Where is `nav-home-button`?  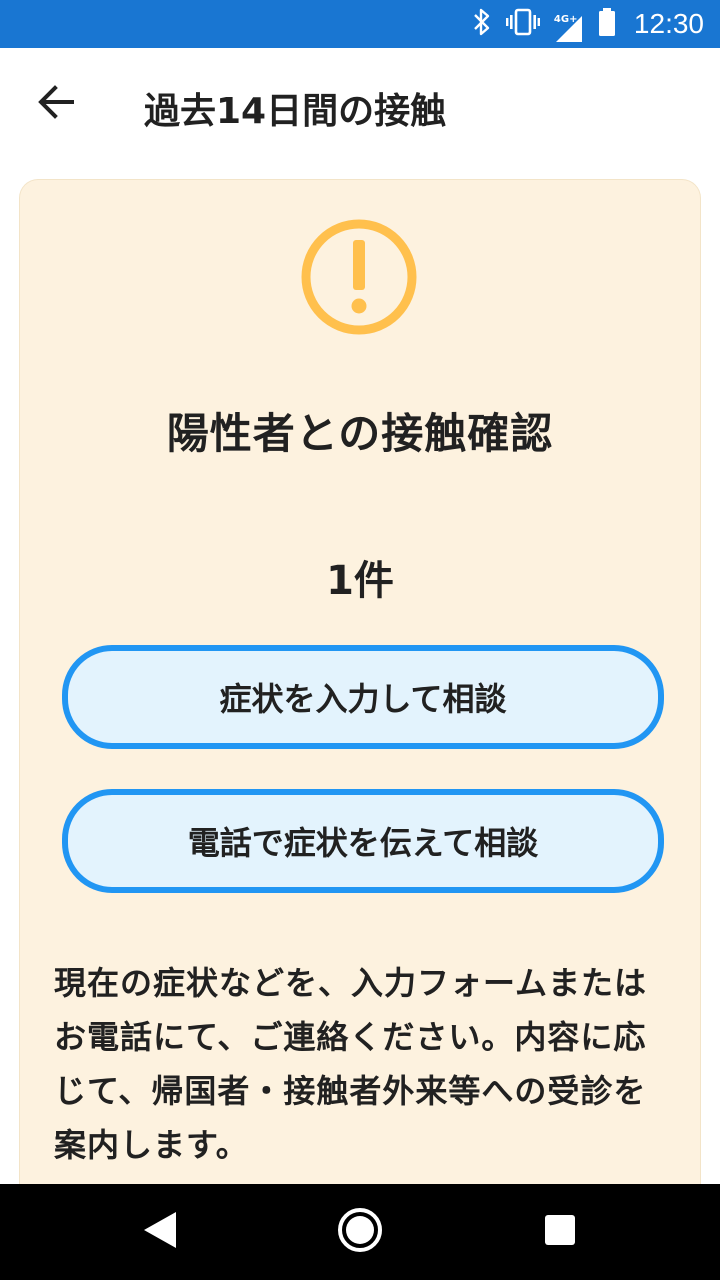 nav-home-button is located at coordinates (360, 1232).